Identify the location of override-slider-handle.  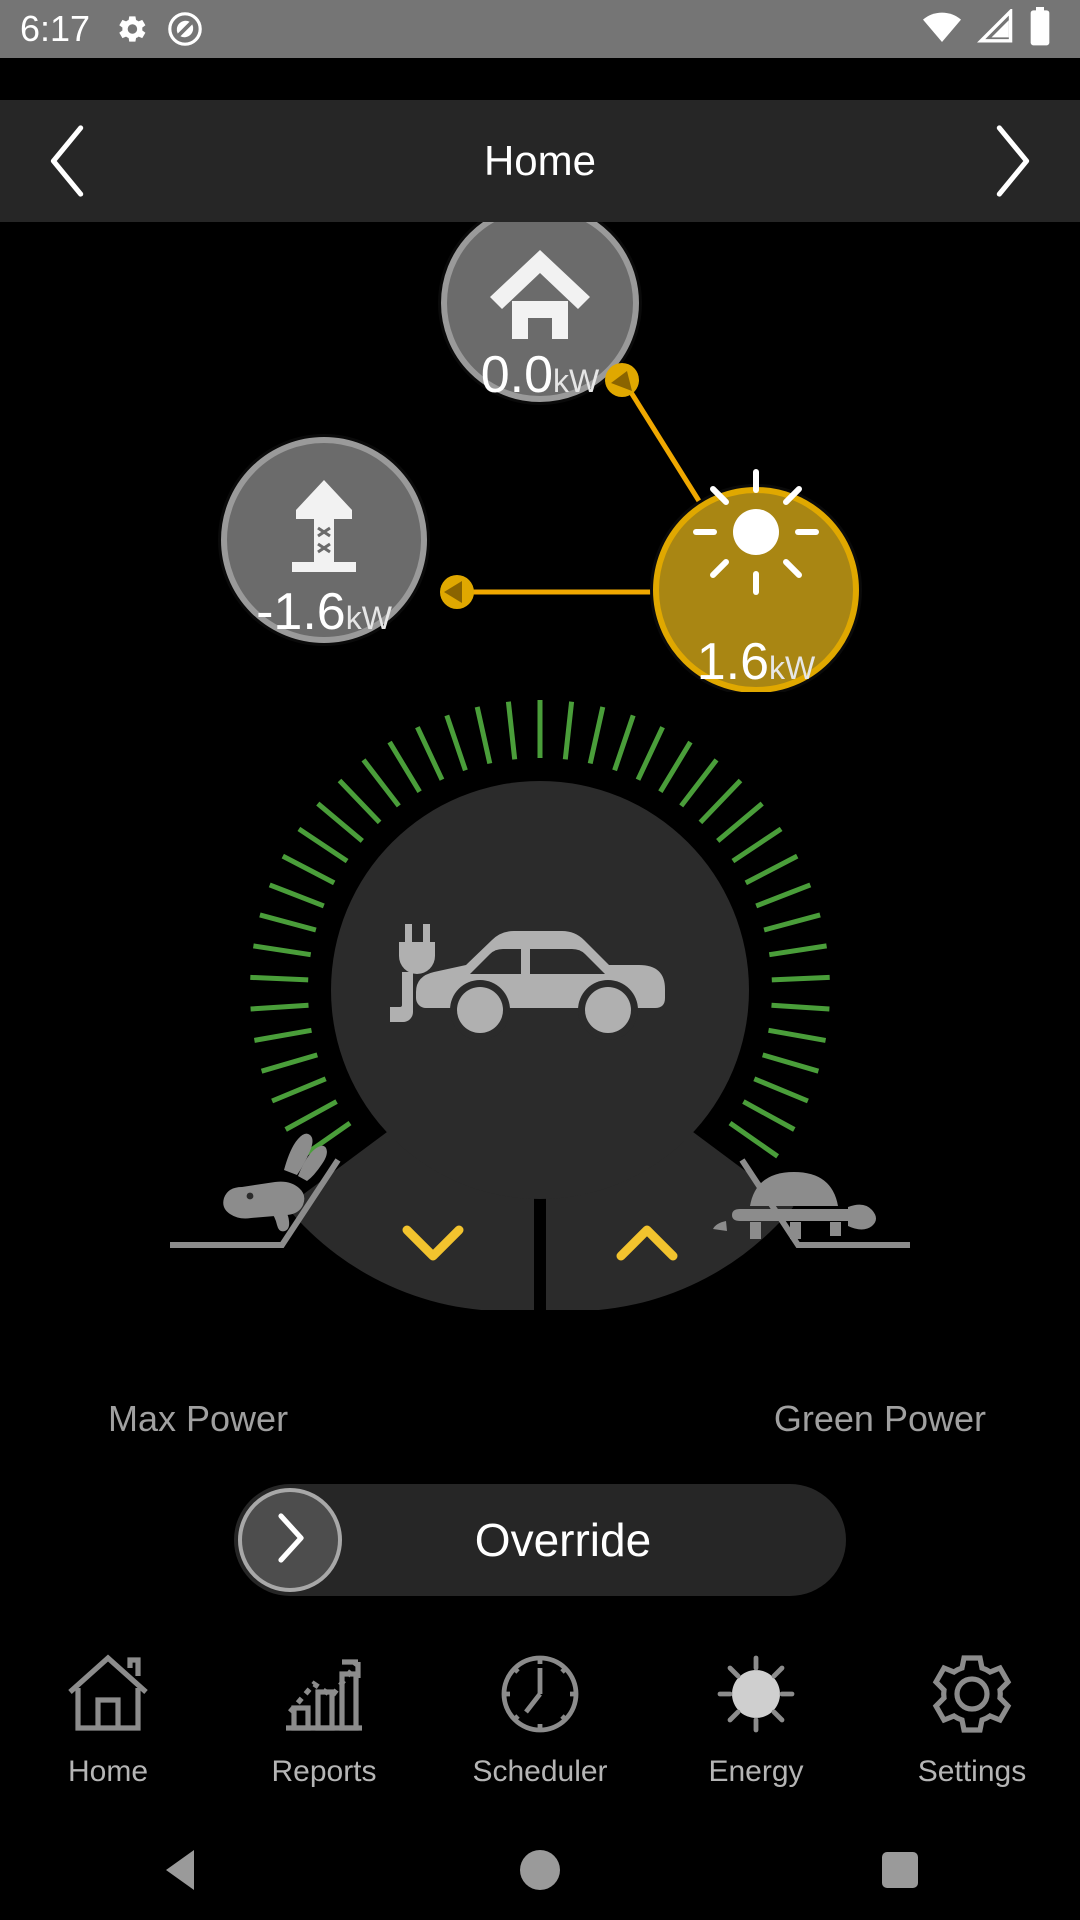
(290, 1540).